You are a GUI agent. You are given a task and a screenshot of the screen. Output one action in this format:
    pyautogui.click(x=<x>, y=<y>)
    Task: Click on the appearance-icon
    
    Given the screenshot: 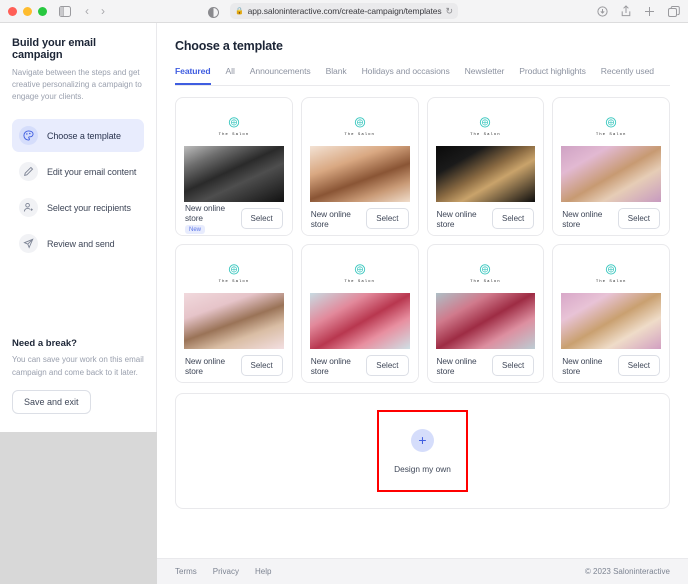 What is the action you would take?
    pyautogui.click(x=213, y=12)
    